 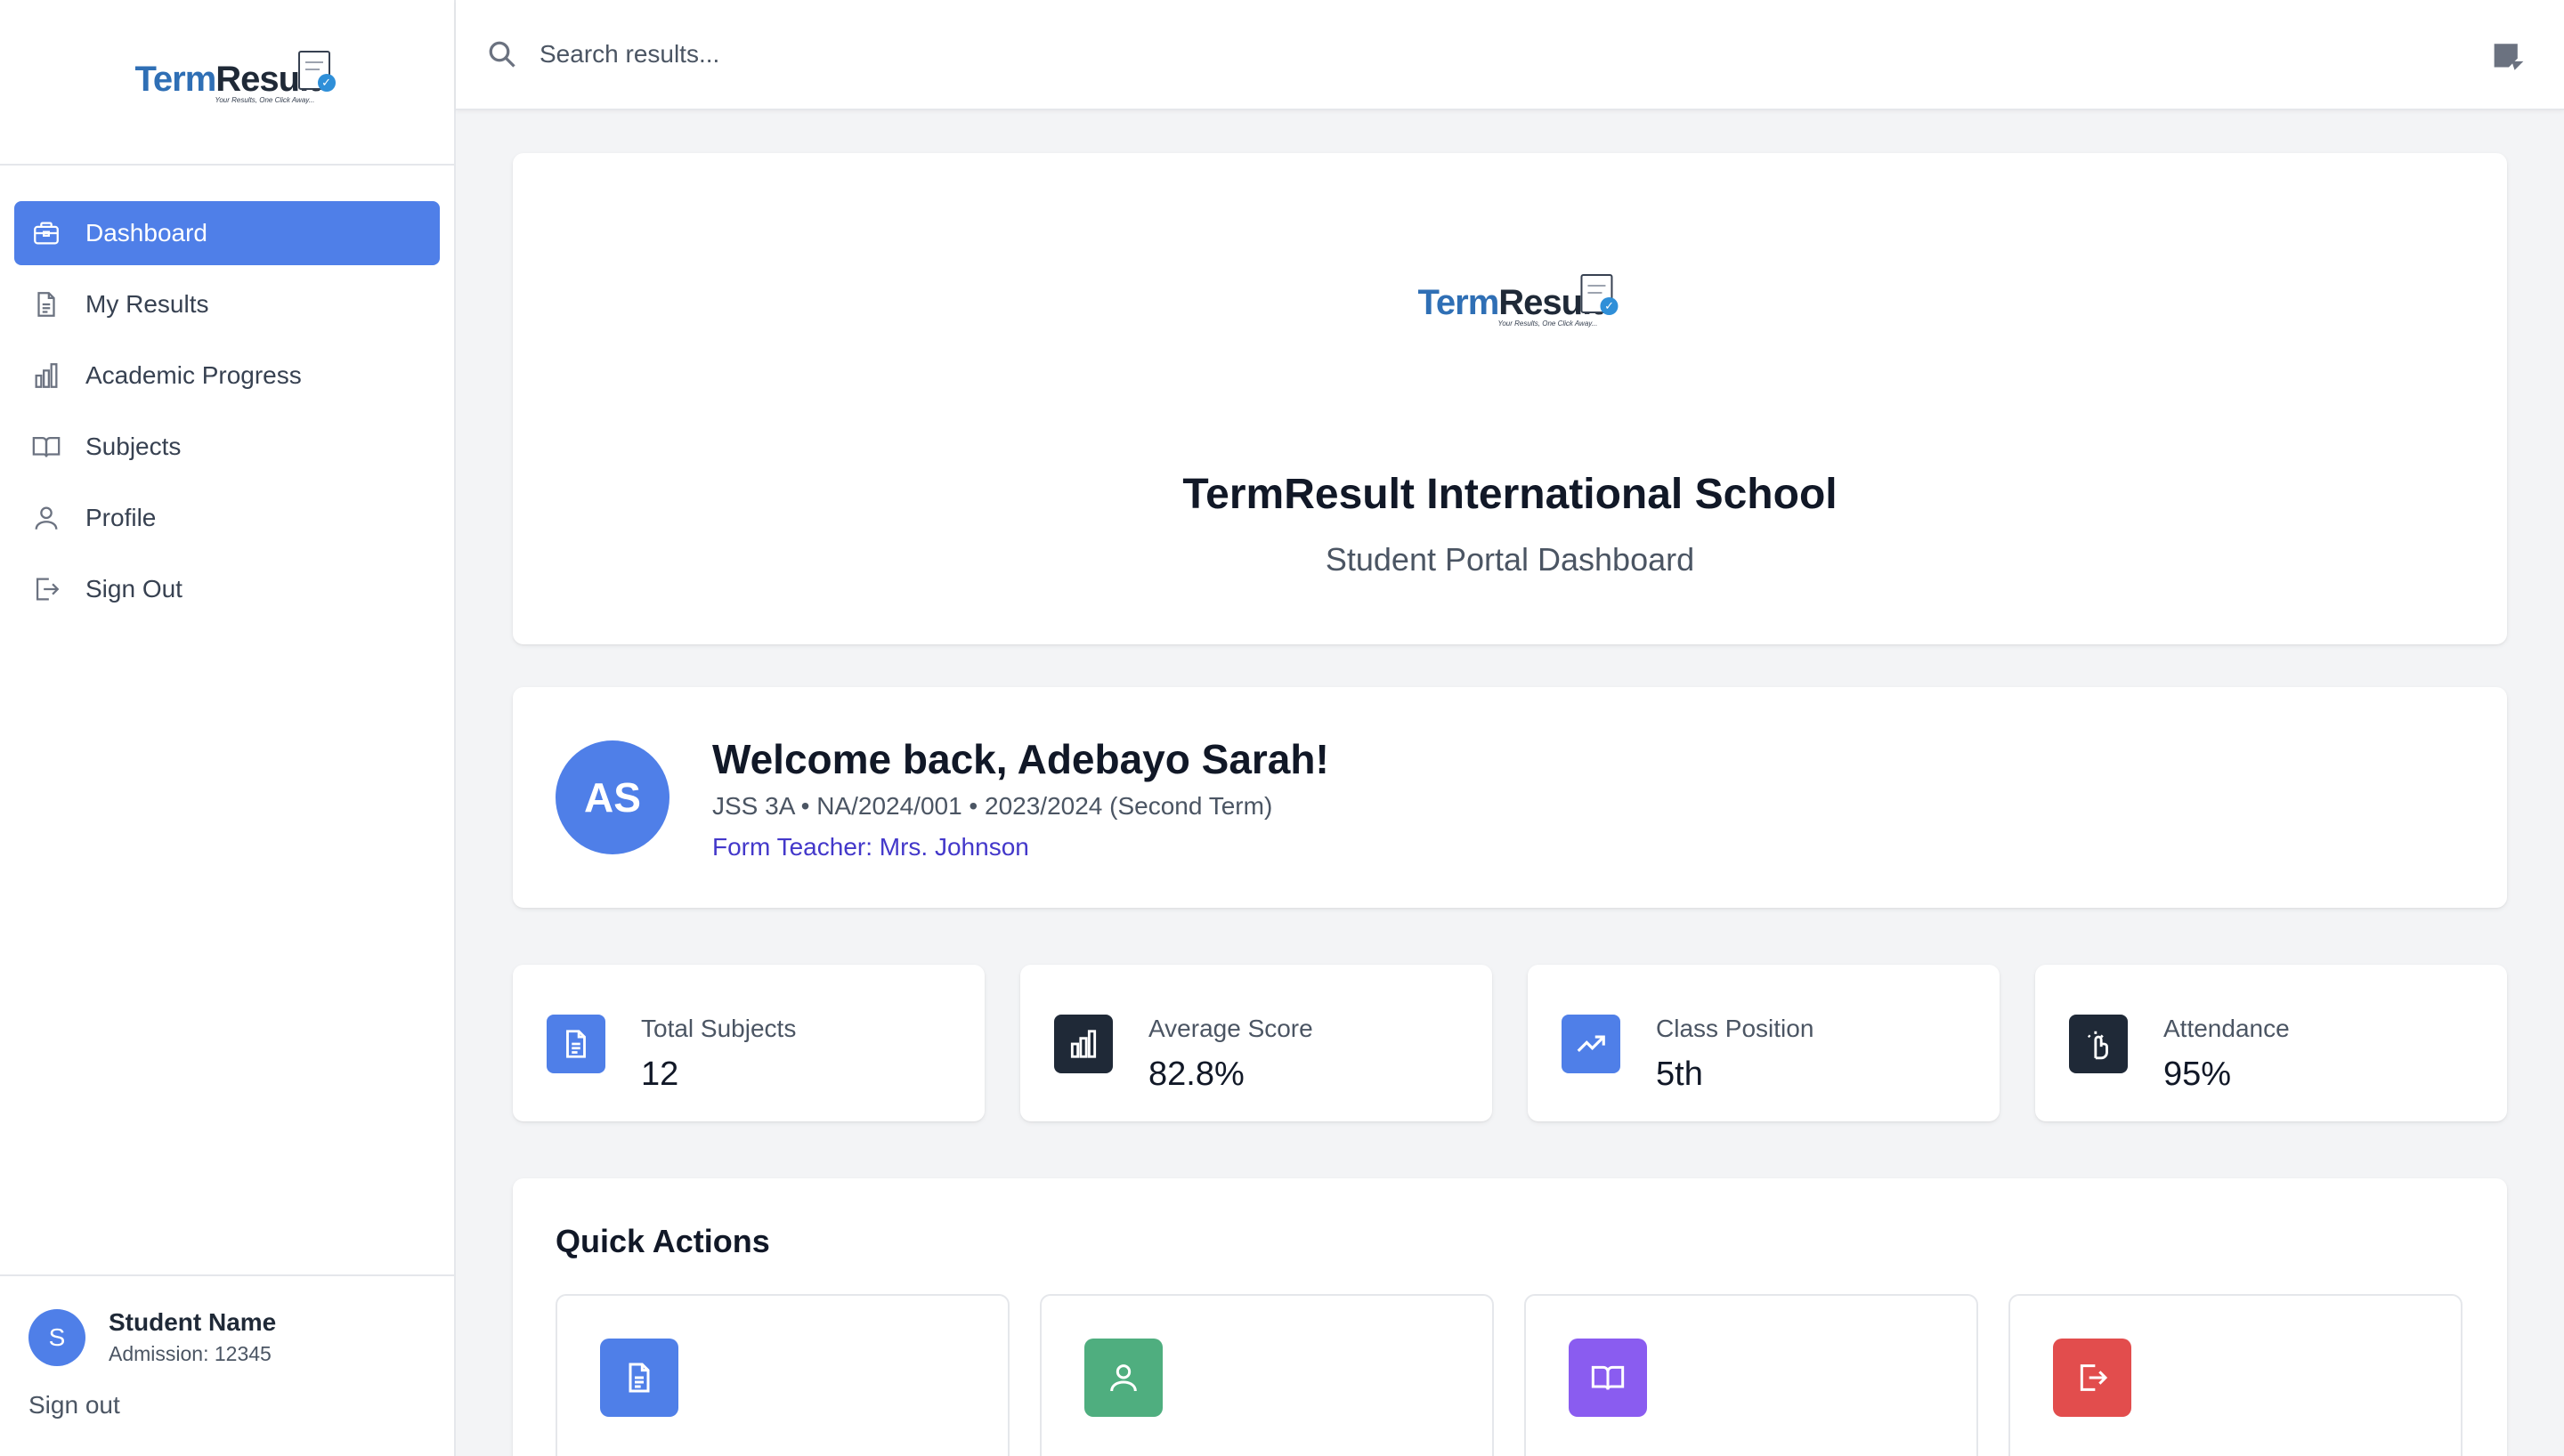 What do you see at coordinates (612, 797) in the screenshot?
I see `avatar: AS` at bounding box center [612, 797].